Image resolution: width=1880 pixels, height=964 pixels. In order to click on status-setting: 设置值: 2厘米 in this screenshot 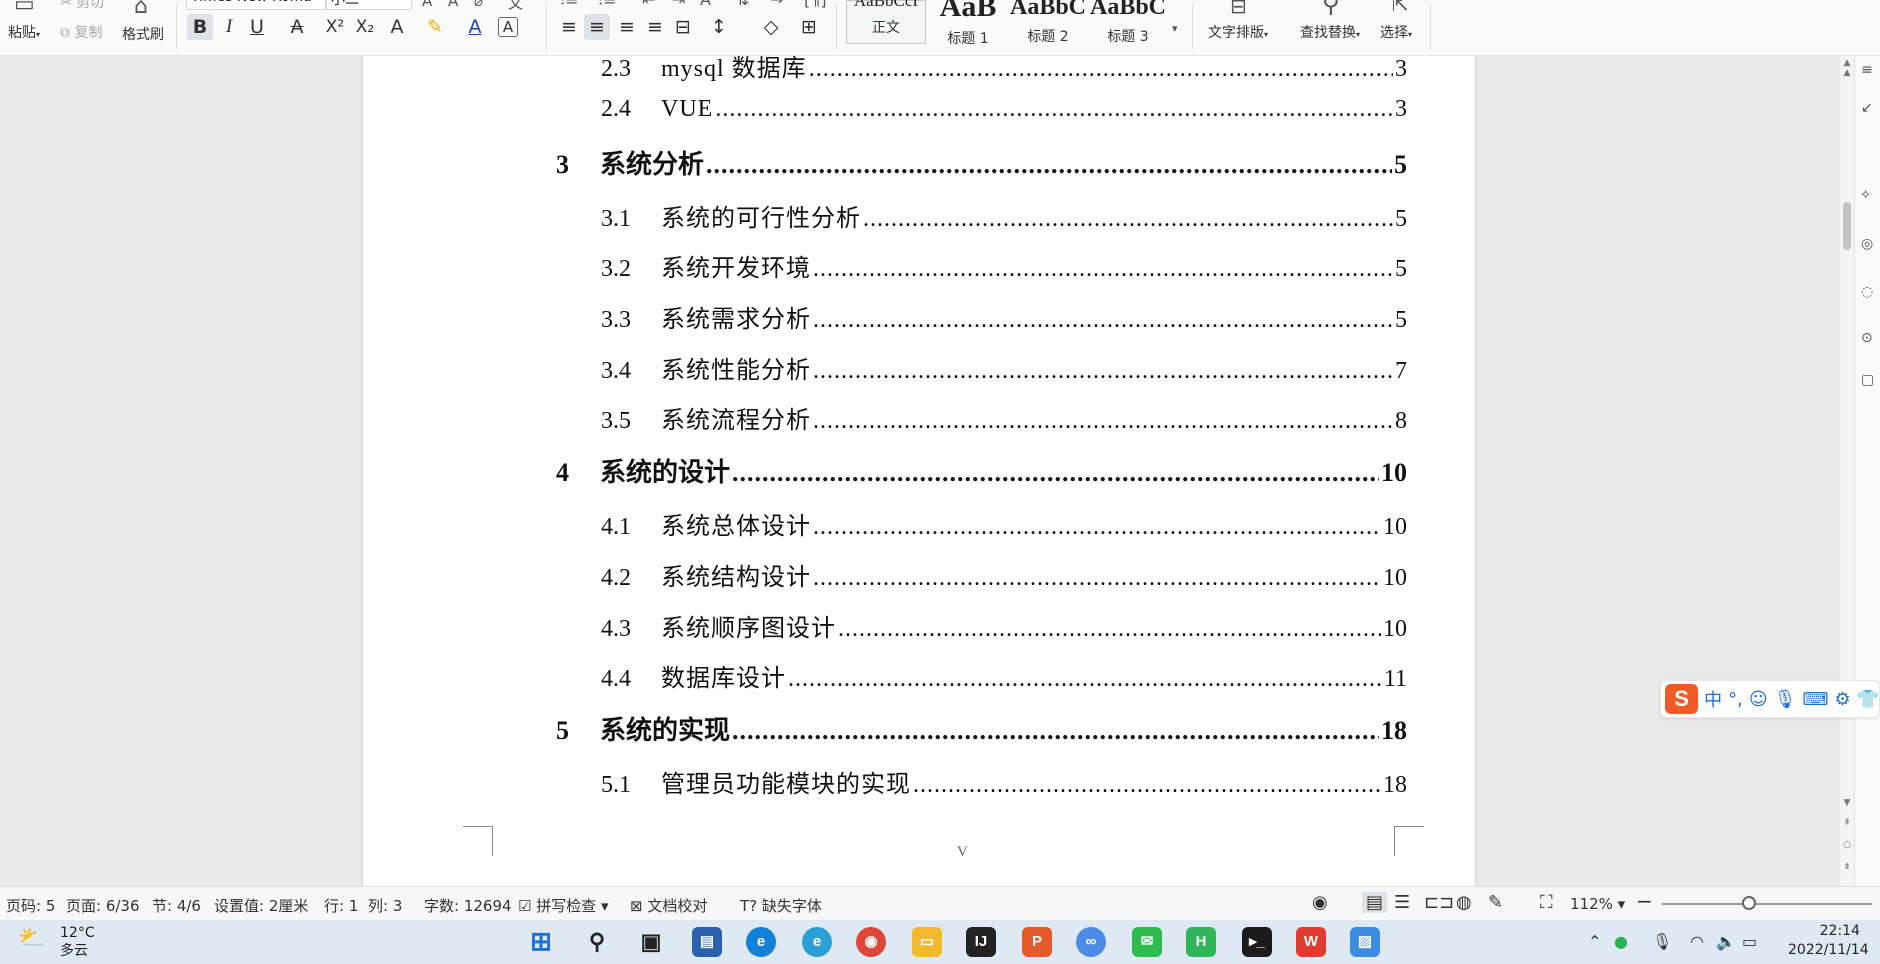, I will do `click(261, 905)`.